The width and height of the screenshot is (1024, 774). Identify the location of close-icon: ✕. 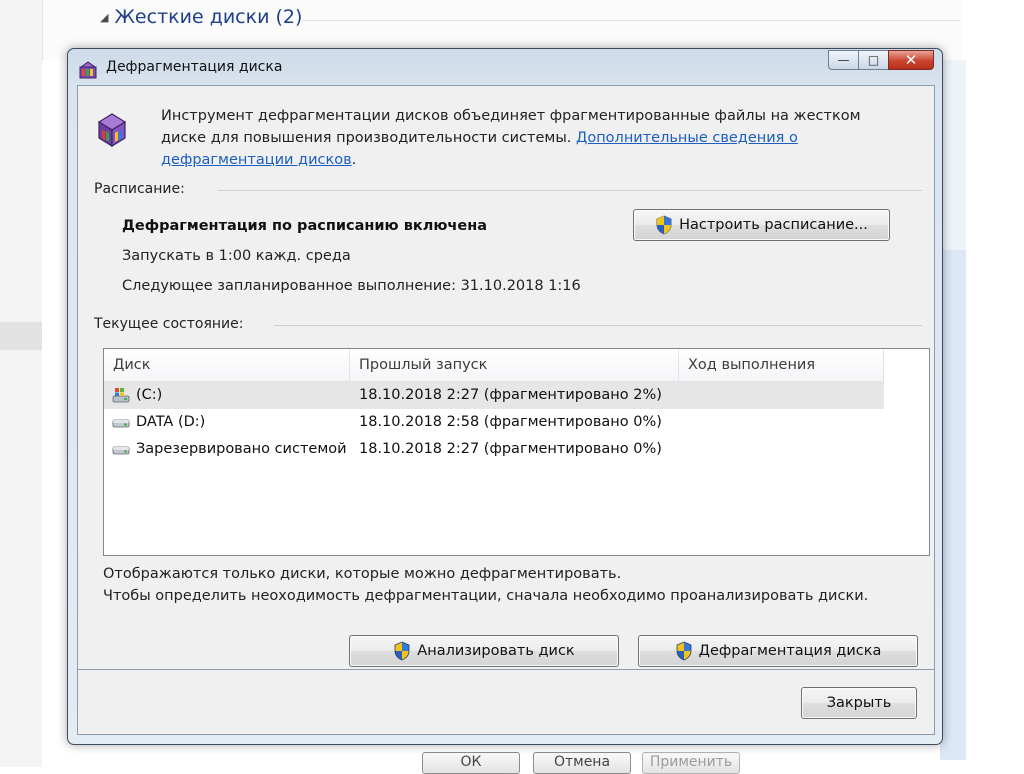
(911, 60).